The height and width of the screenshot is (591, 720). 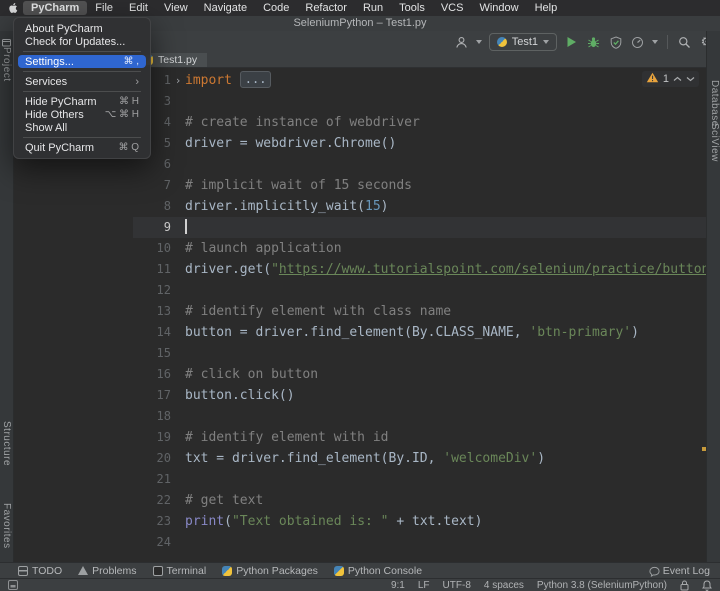 I want to click on tool-stripe-database: Database, so click(x=714, y=103).